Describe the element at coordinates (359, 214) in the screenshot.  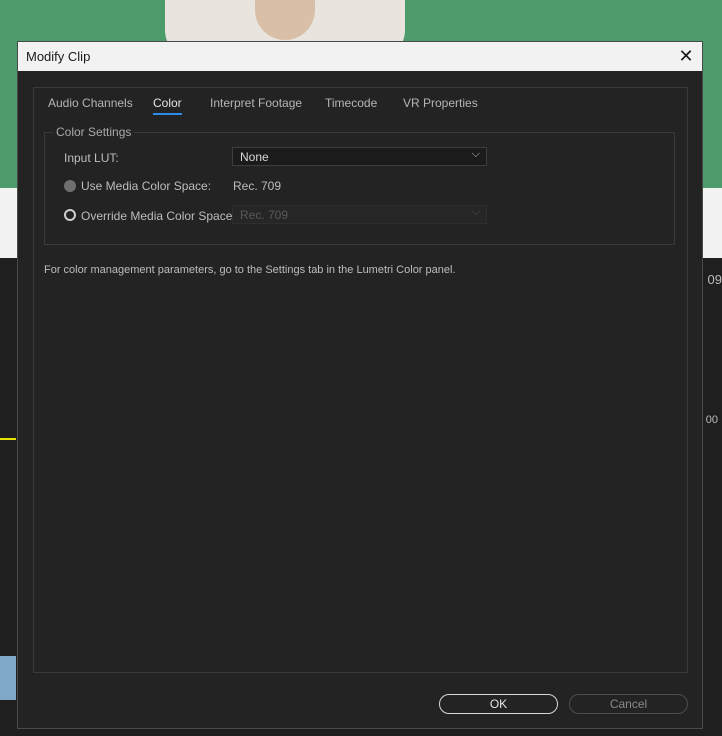
I see `override-color-space-select: Rec. 709 ⌵` at that location.